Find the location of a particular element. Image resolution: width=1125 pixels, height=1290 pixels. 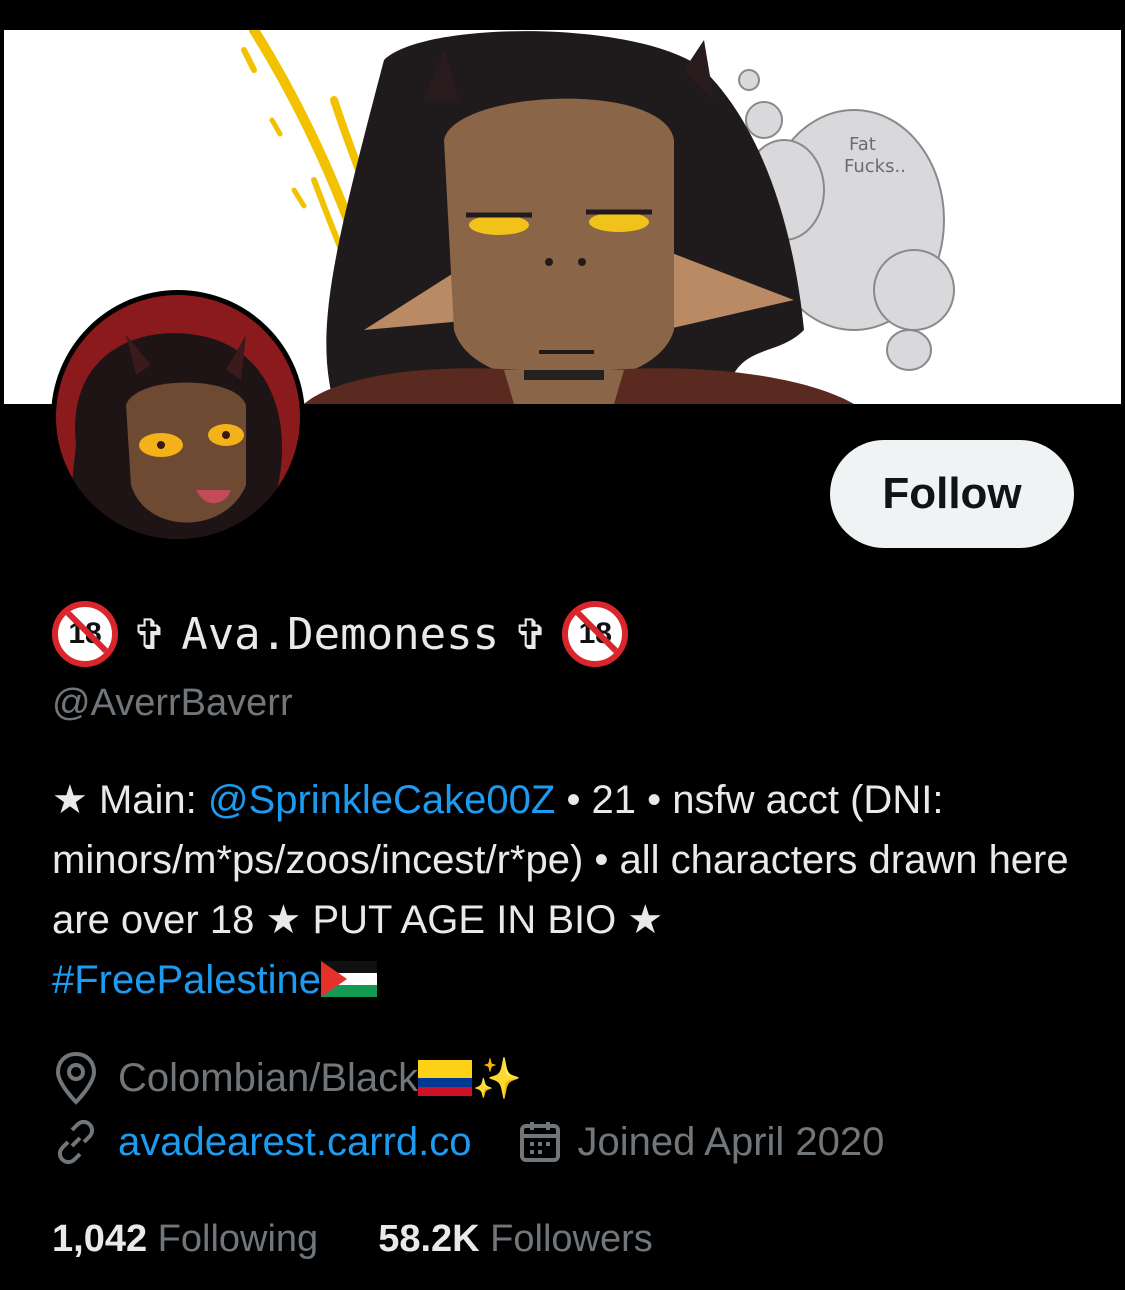

no-under-18-icon-2: 18 is located at coordinates (595, 634).